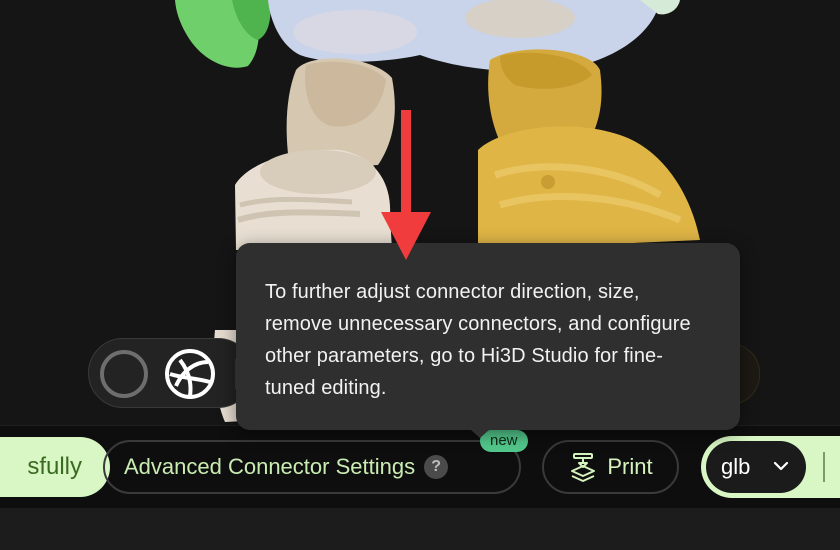 This screenshot has height=550, width=840. I want to click on print-label: Print, so click(630, 466).